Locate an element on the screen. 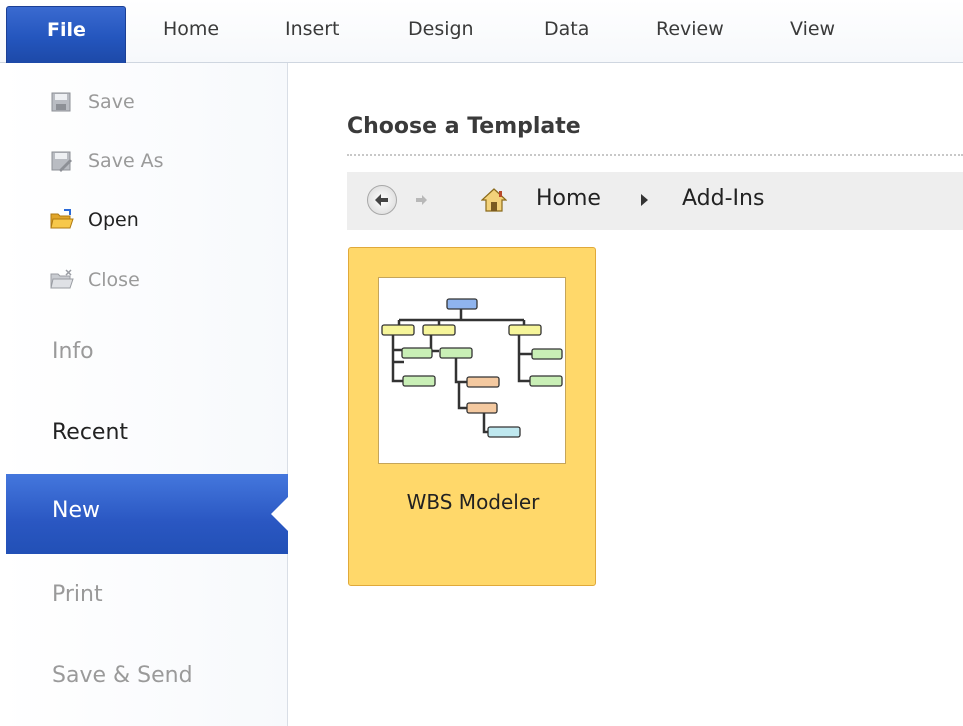 The image size is (963, 726). arrow-left-icon is located at coordinates (381, 200).